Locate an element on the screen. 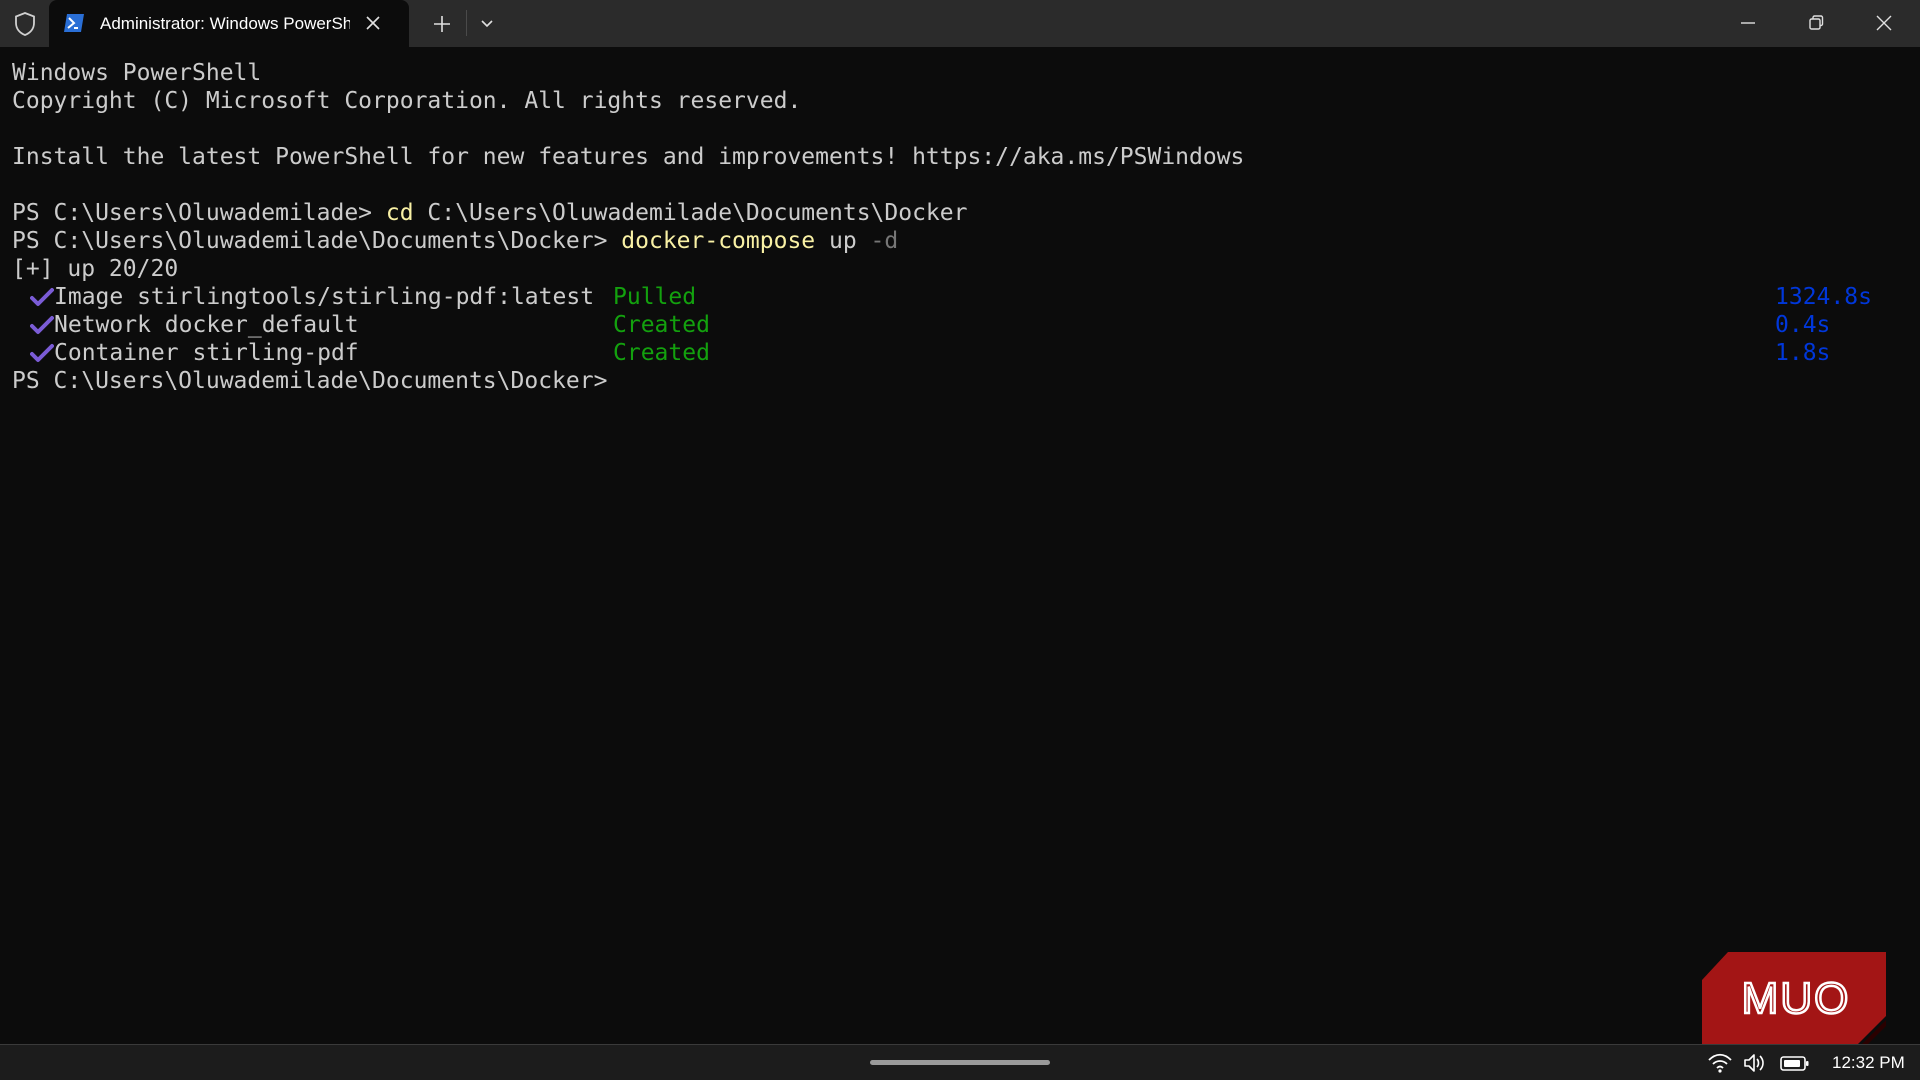  close-tab-icon is located at coordinates (373, 23).